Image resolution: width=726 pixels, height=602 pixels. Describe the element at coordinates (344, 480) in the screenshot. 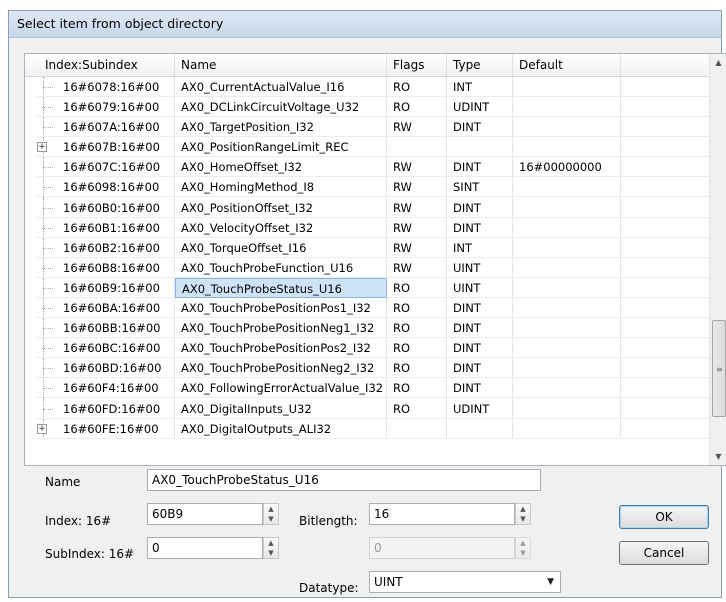

I see `name-field: AX0_TouchProbeStatus_U16` at that location.